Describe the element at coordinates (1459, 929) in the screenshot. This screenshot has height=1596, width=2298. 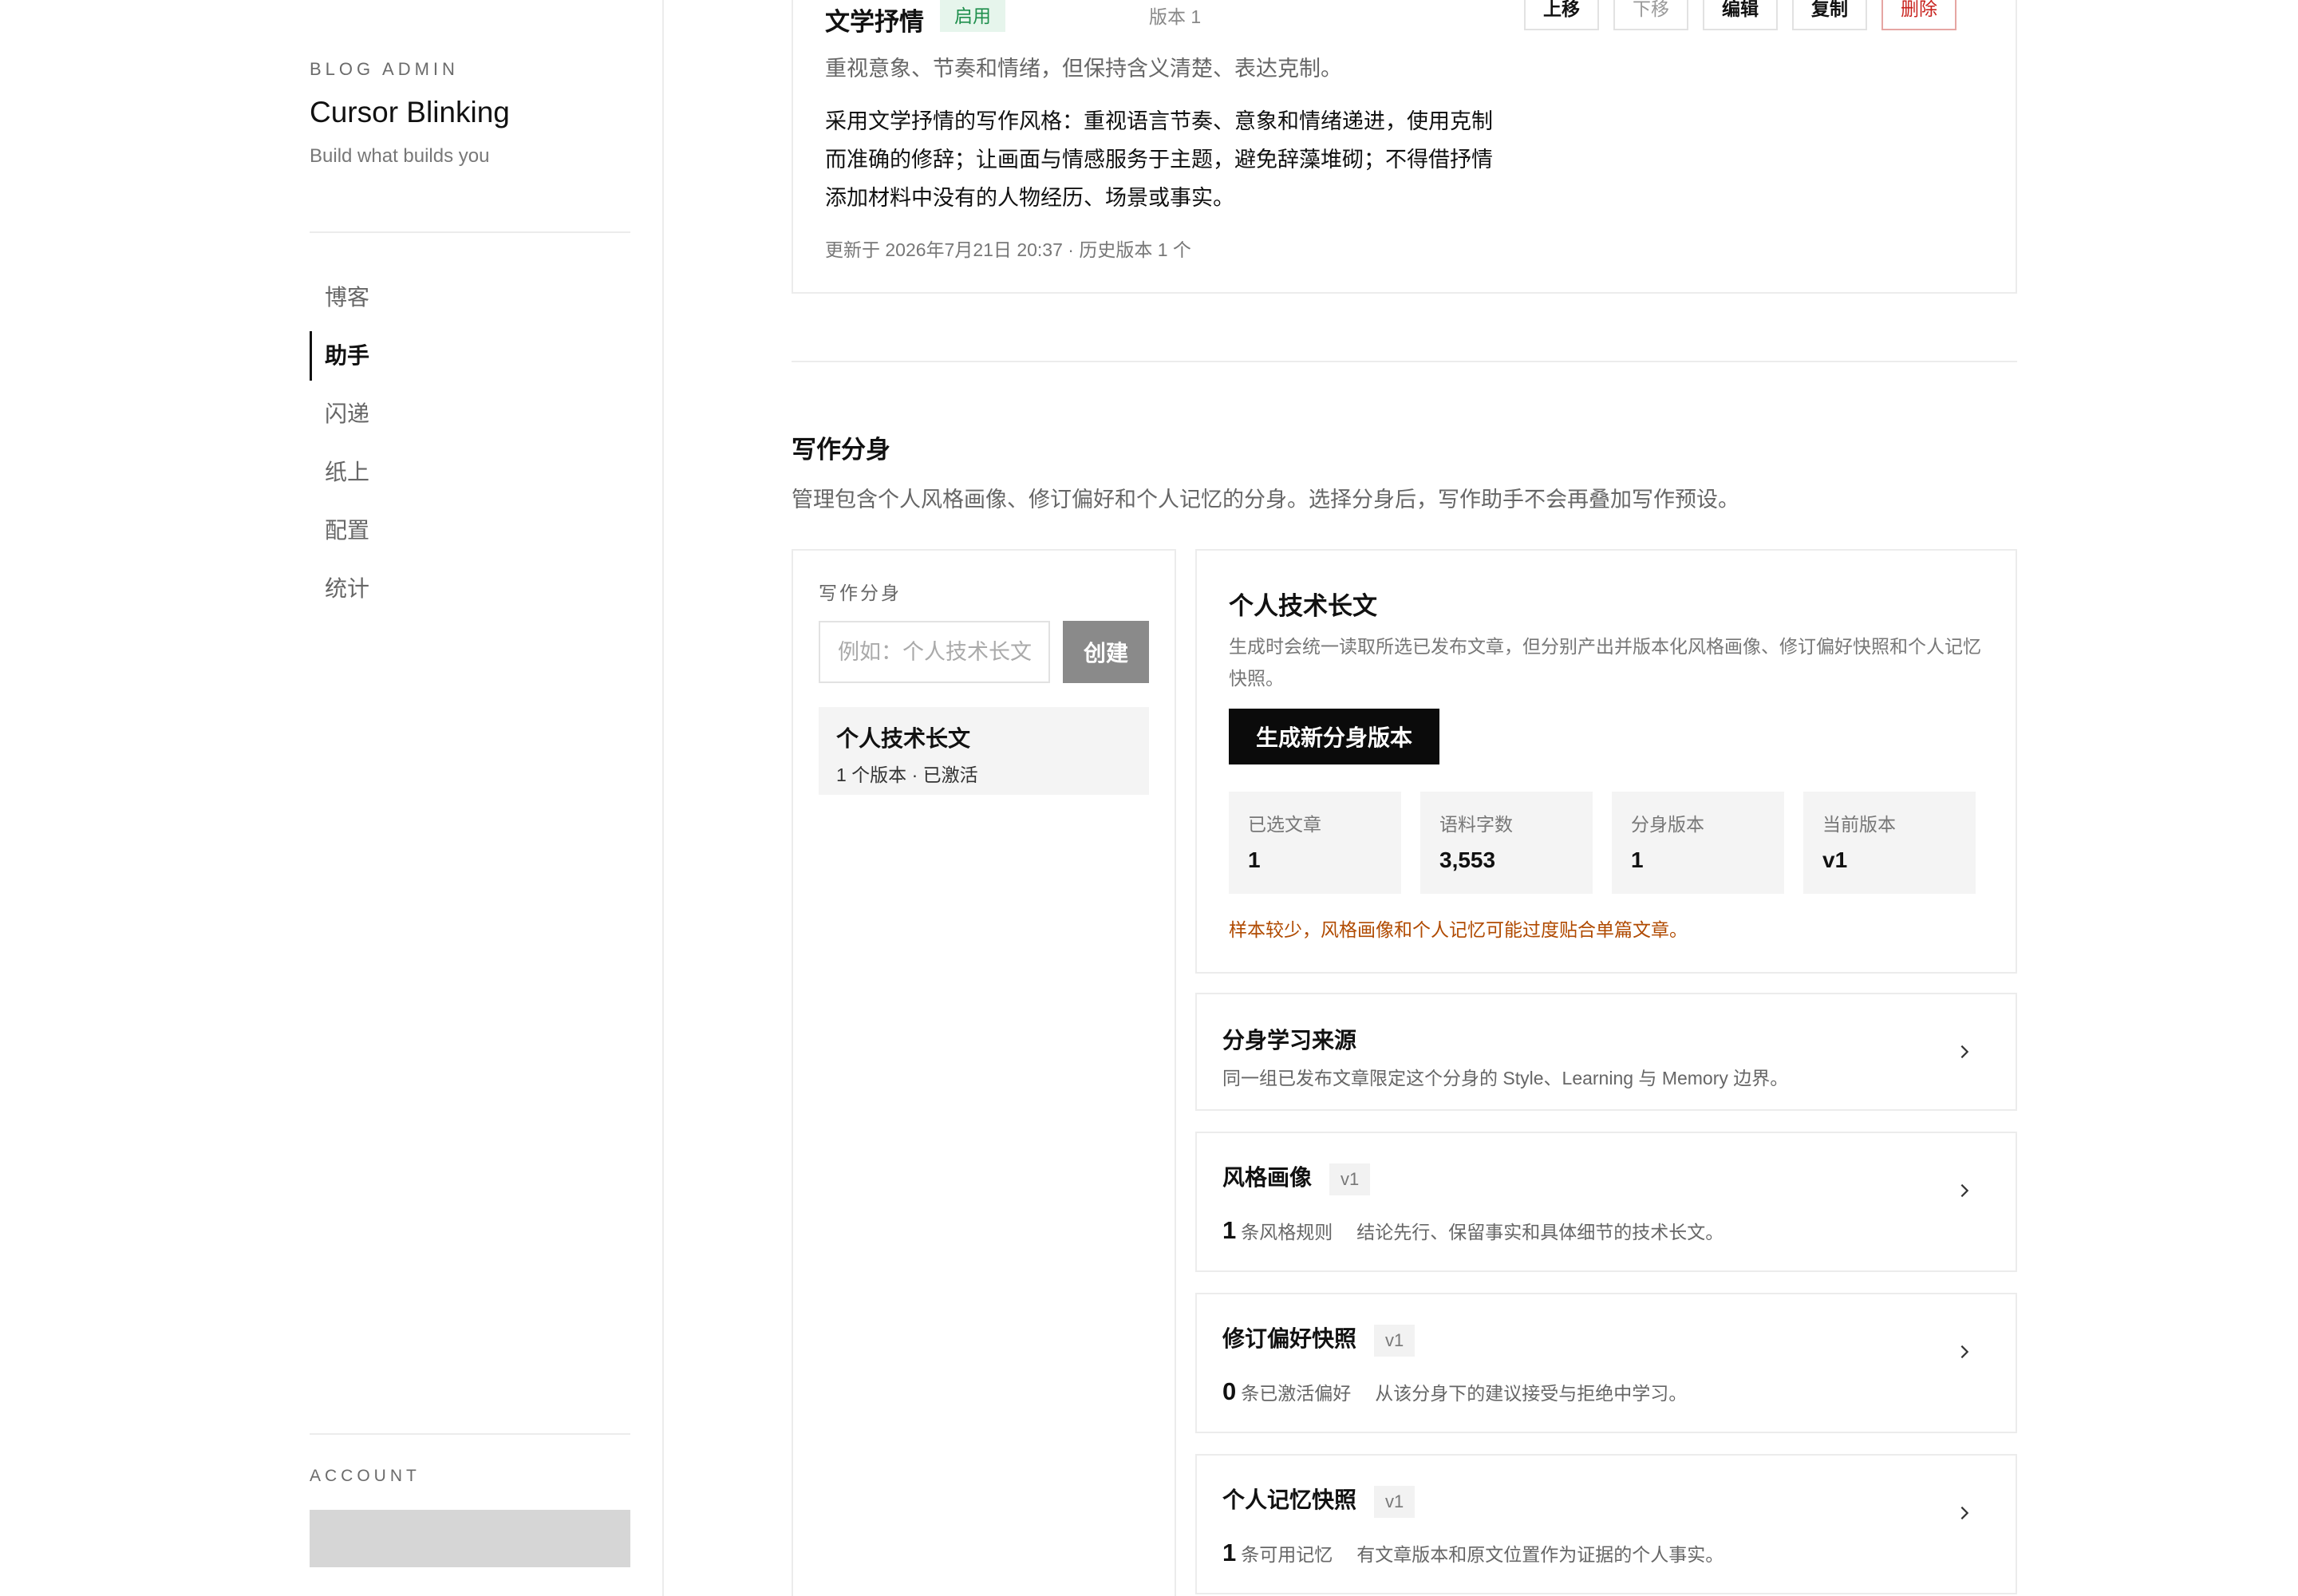
I see `sample-warning: 样本较少，风格画像和个人记忆可能过度贴合单篇文章。` at that location.